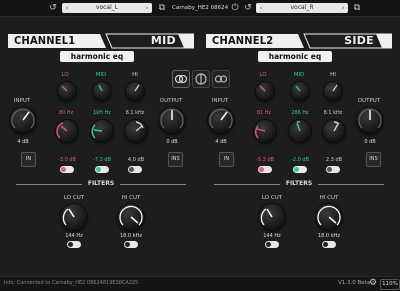  I want to click on lo-freq-value: 81 Hz, so click(264, 113).